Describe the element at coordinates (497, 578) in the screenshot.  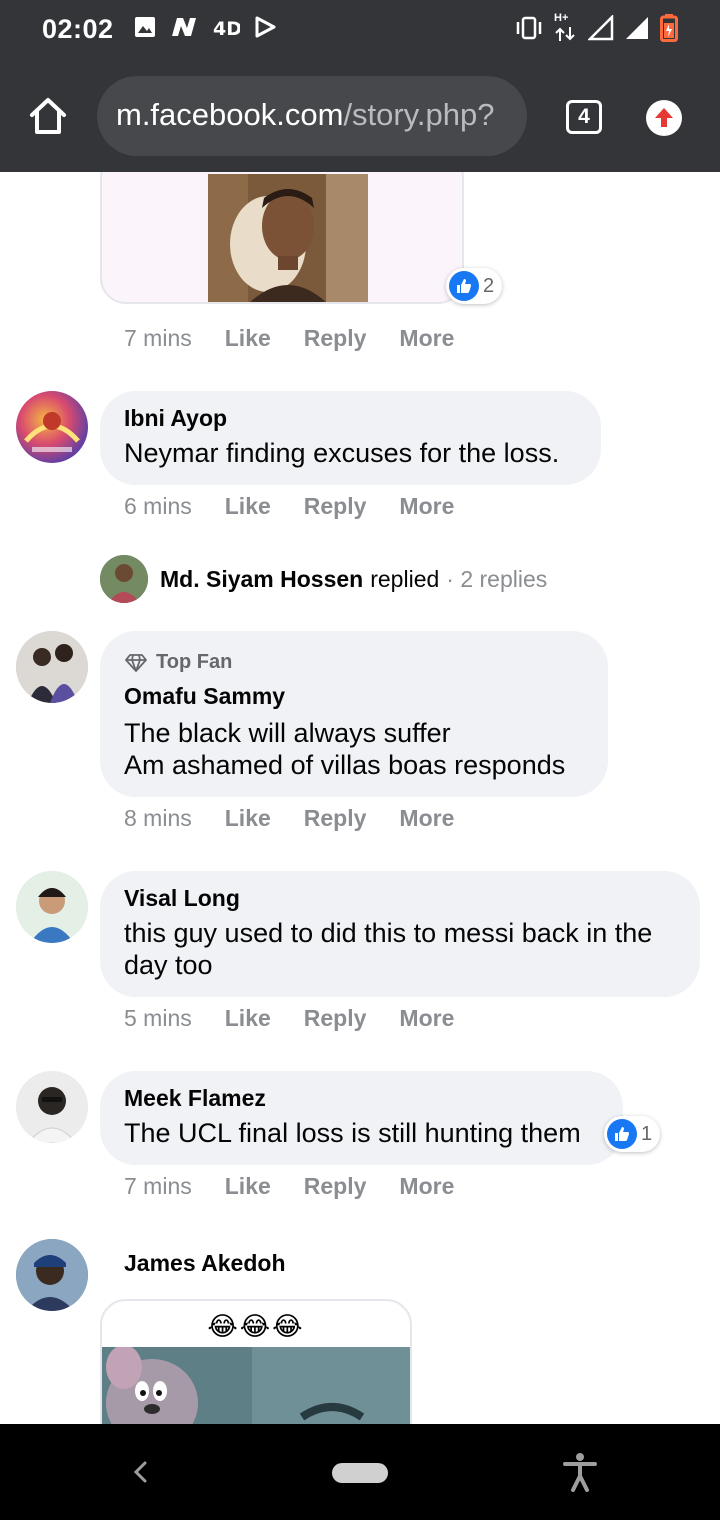
I see `replies-count: · 2 replies` at that location.